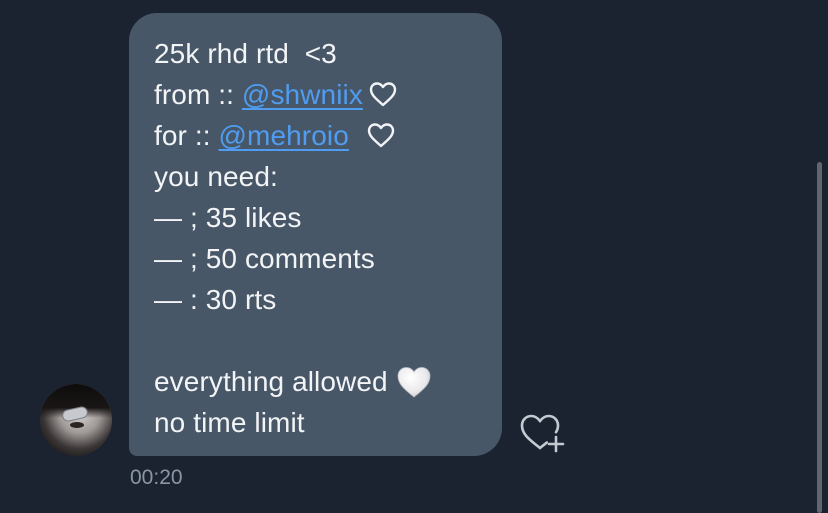 Image resolution: width=828 pixels, height=513 pixels. Describe the element at coordinates (216, 176) in the screenshot. I see `message-line-4: you need:` at that location.